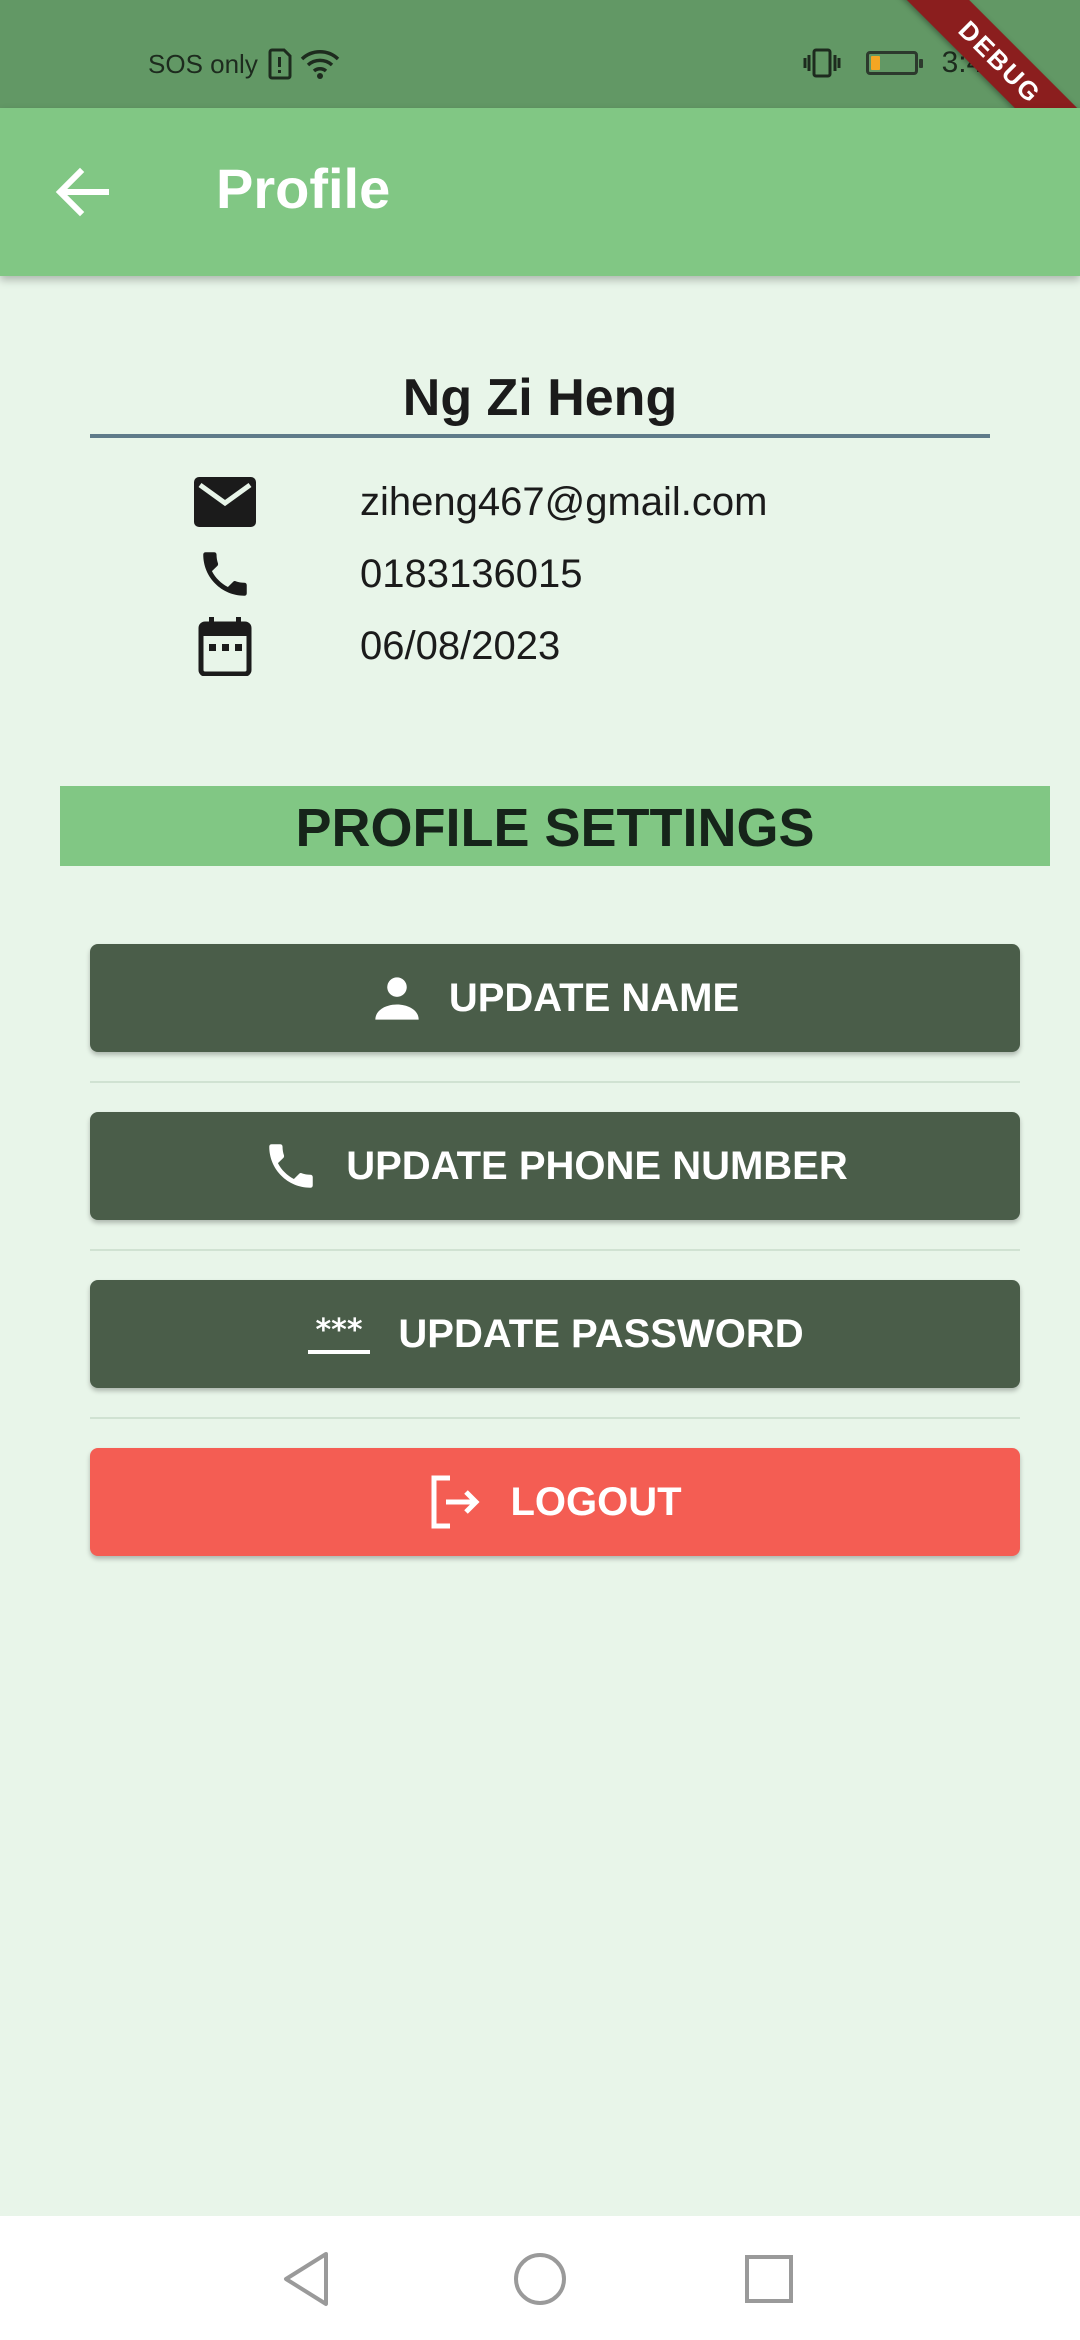  What do you see at coordinates (555, 826) in the screenshot?
I see `profile-settings-heading: PROFILE SETTINGS` at bounding box center [555, 826].